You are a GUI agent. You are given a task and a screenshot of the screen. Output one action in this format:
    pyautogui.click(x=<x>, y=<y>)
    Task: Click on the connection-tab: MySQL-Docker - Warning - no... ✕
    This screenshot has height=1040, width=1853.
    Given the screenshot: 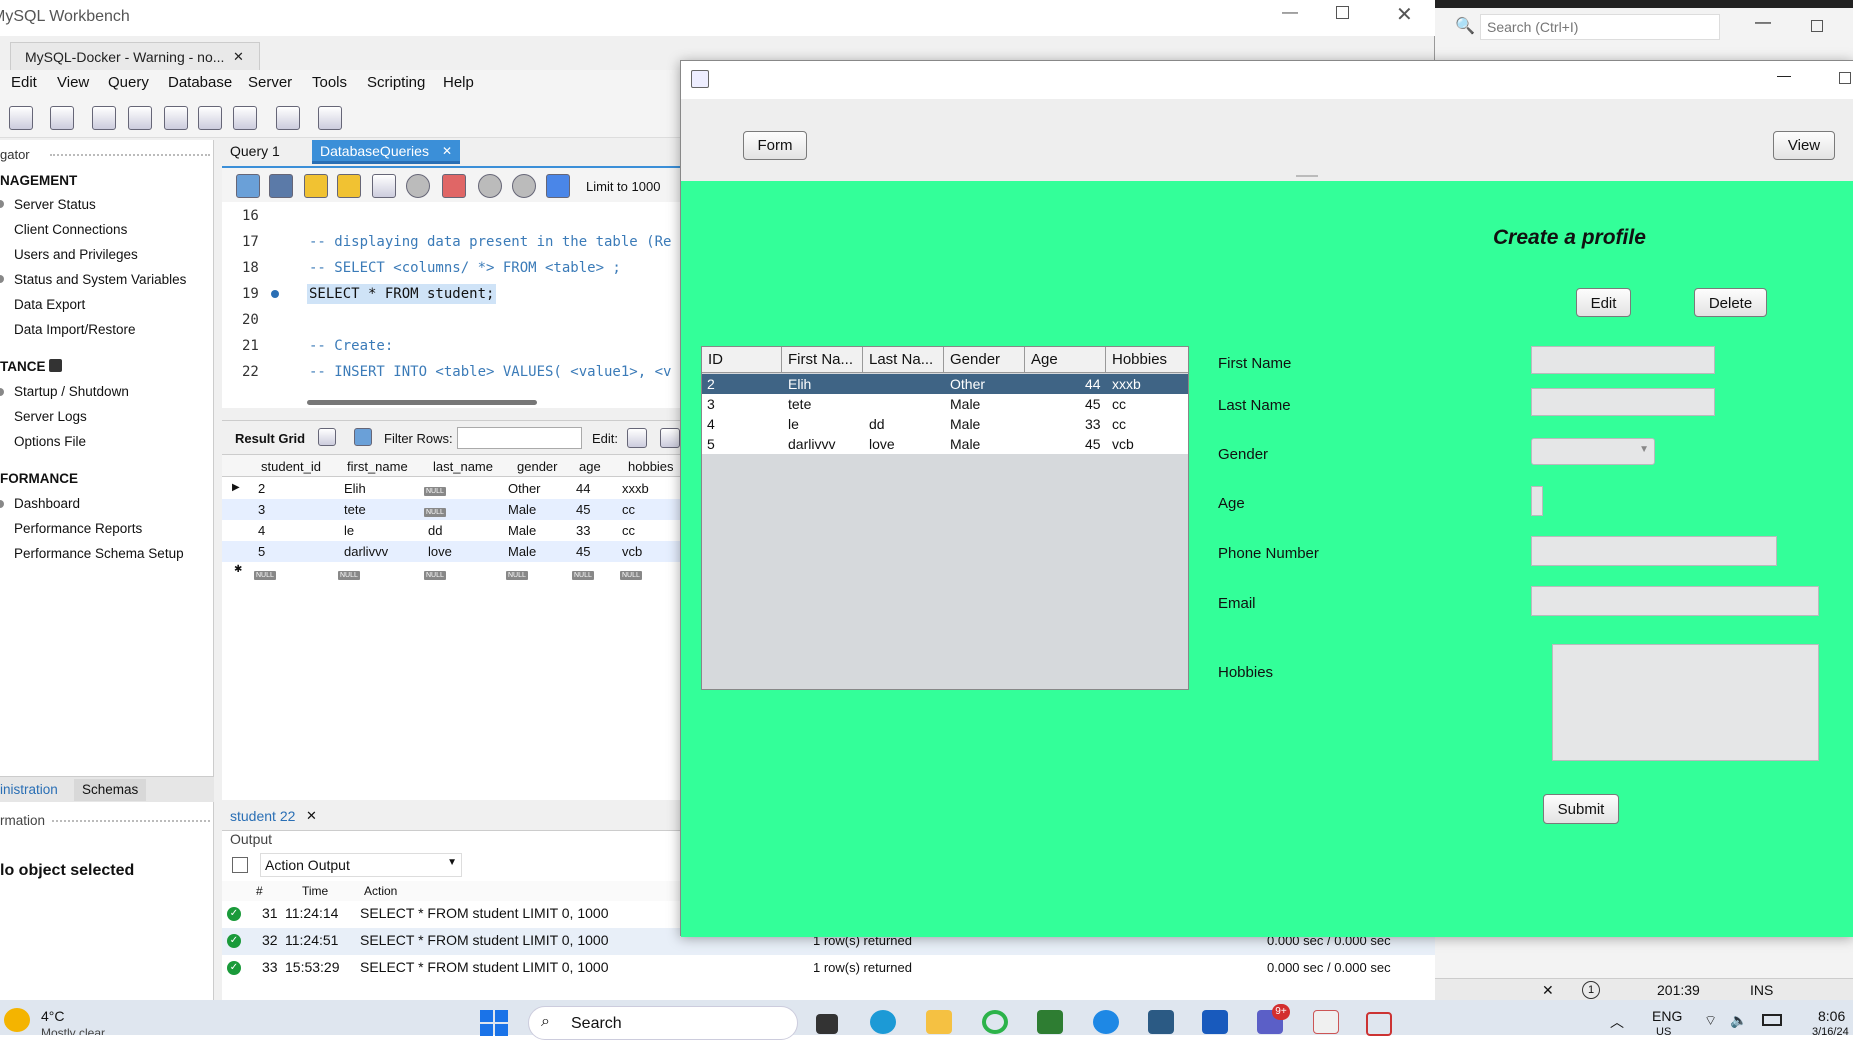 What is the action you would take?
    pyautogui.click(x=135, y=56)
    